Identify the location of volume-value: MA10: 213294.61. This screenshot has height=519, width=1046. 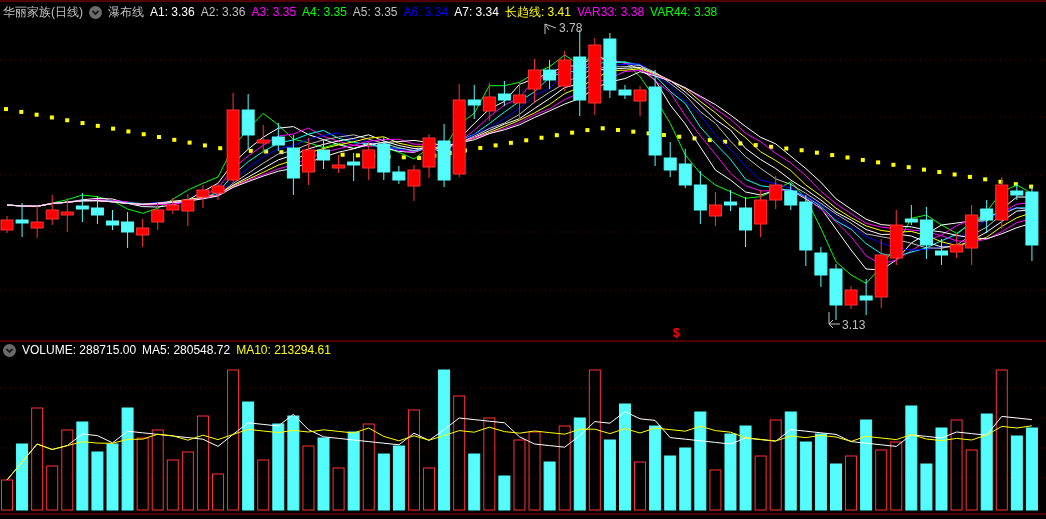
(283, 350).